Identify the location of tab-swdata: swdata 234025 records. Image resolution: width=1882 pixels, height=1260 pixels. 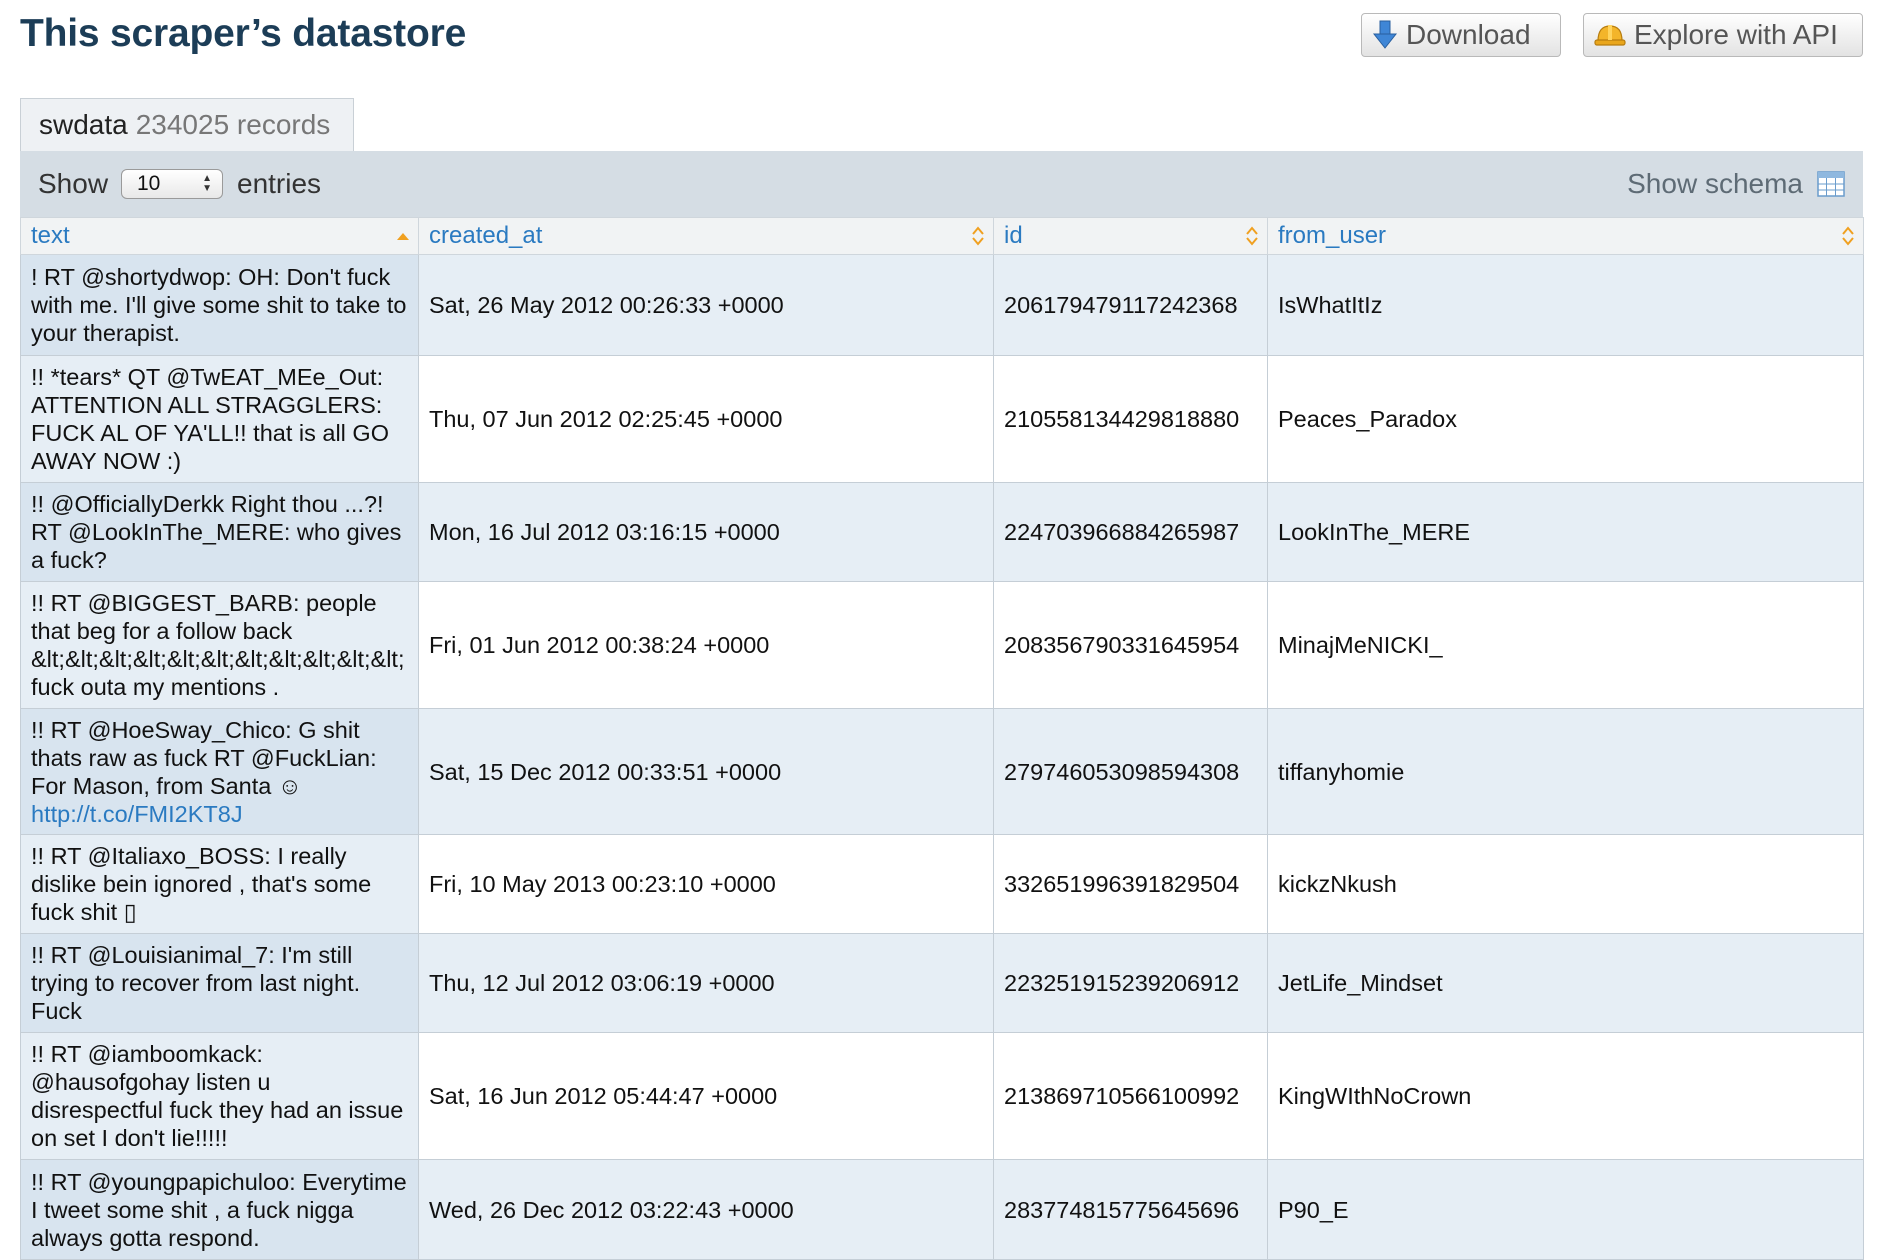
(187, 124).